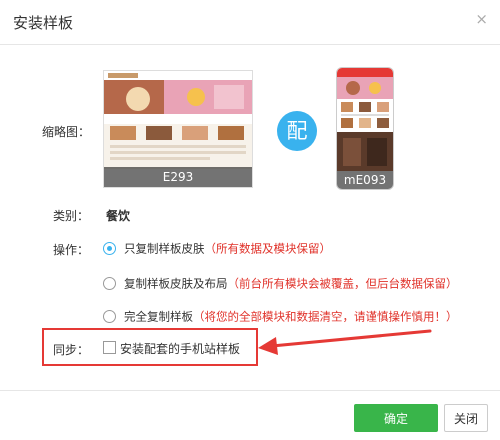 The height and width of the screenshot is (440, 500). What do you see at coordinates (466, 418) in the screenshot?
I see `close-button: 关闭` at bounding box center [466, 418].